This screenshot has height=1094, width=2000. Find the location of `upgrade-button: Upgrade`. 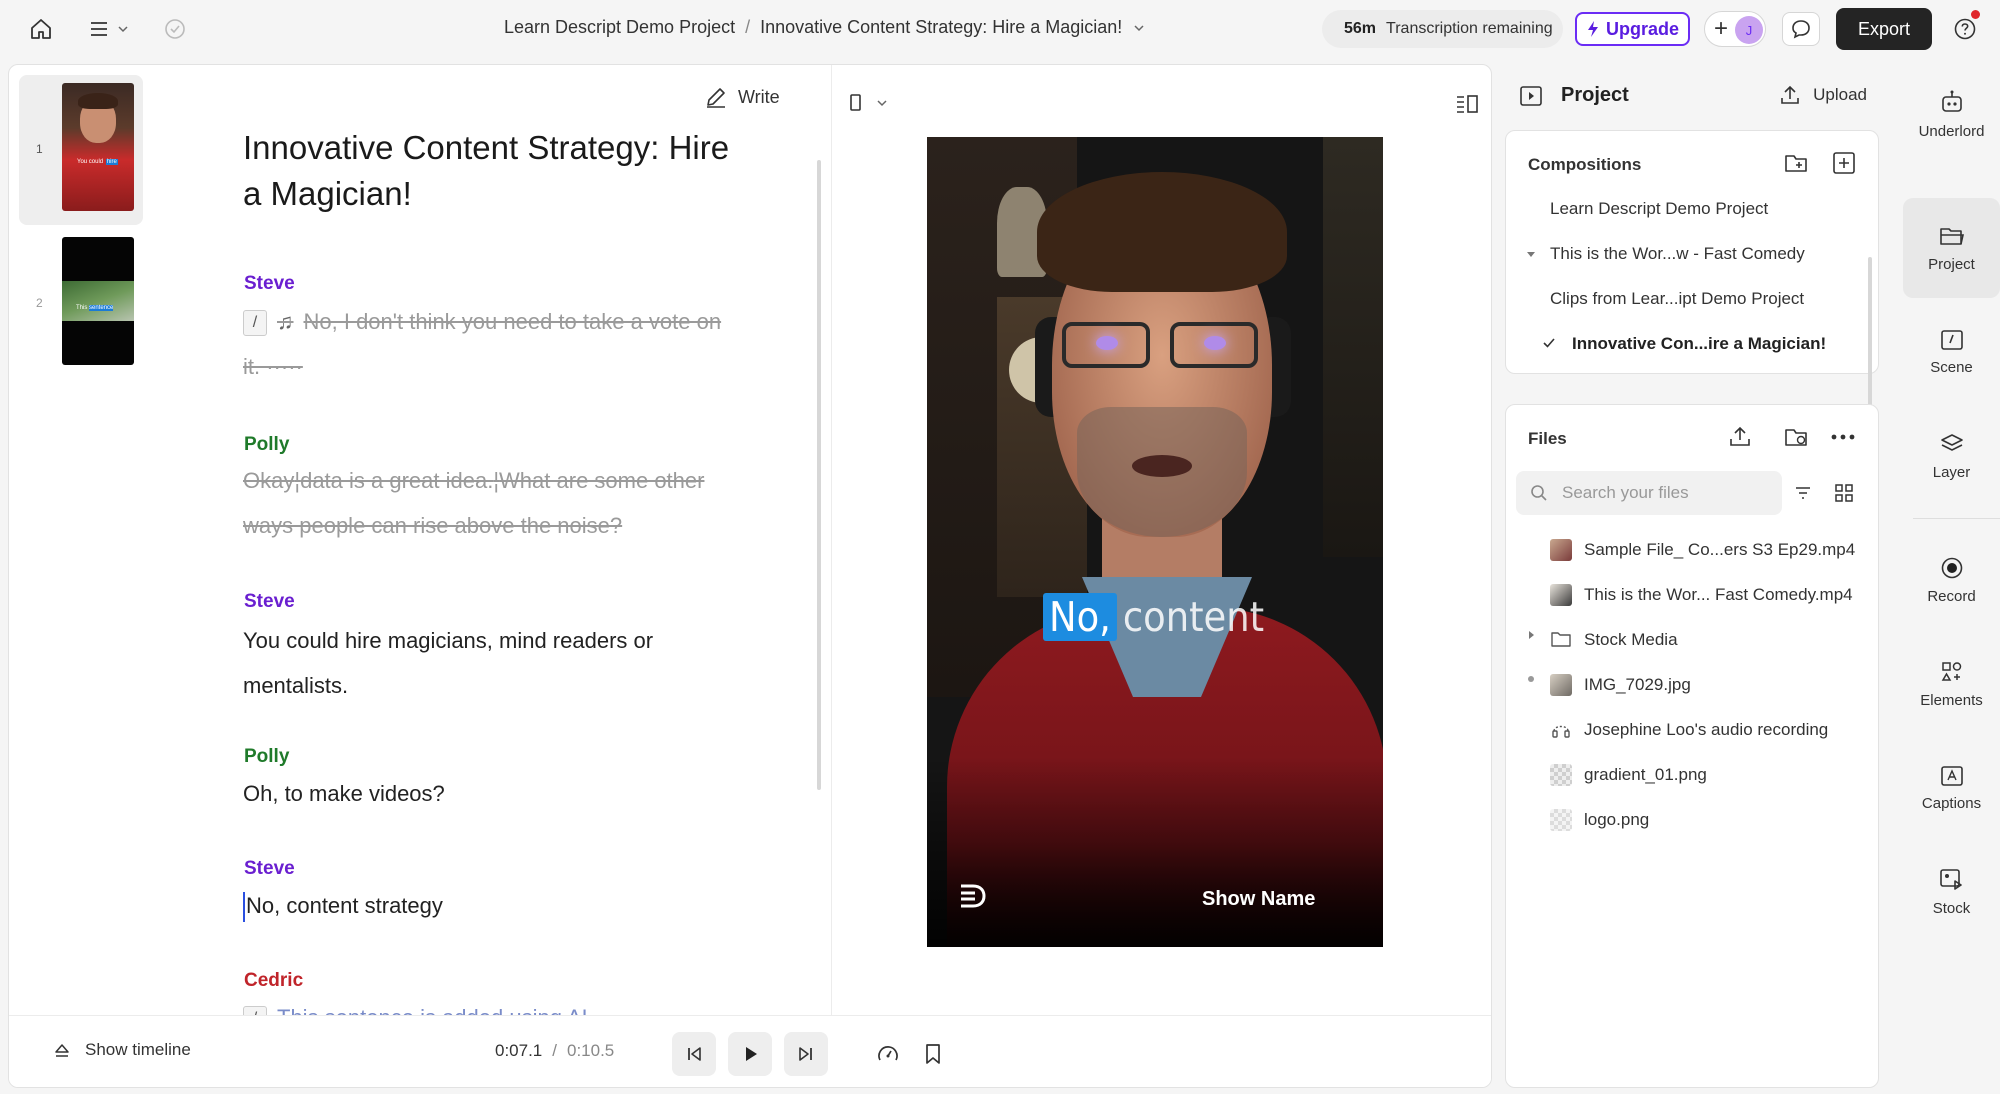

upgrade-button: Upgrade is located at coordinates (1632, 29).